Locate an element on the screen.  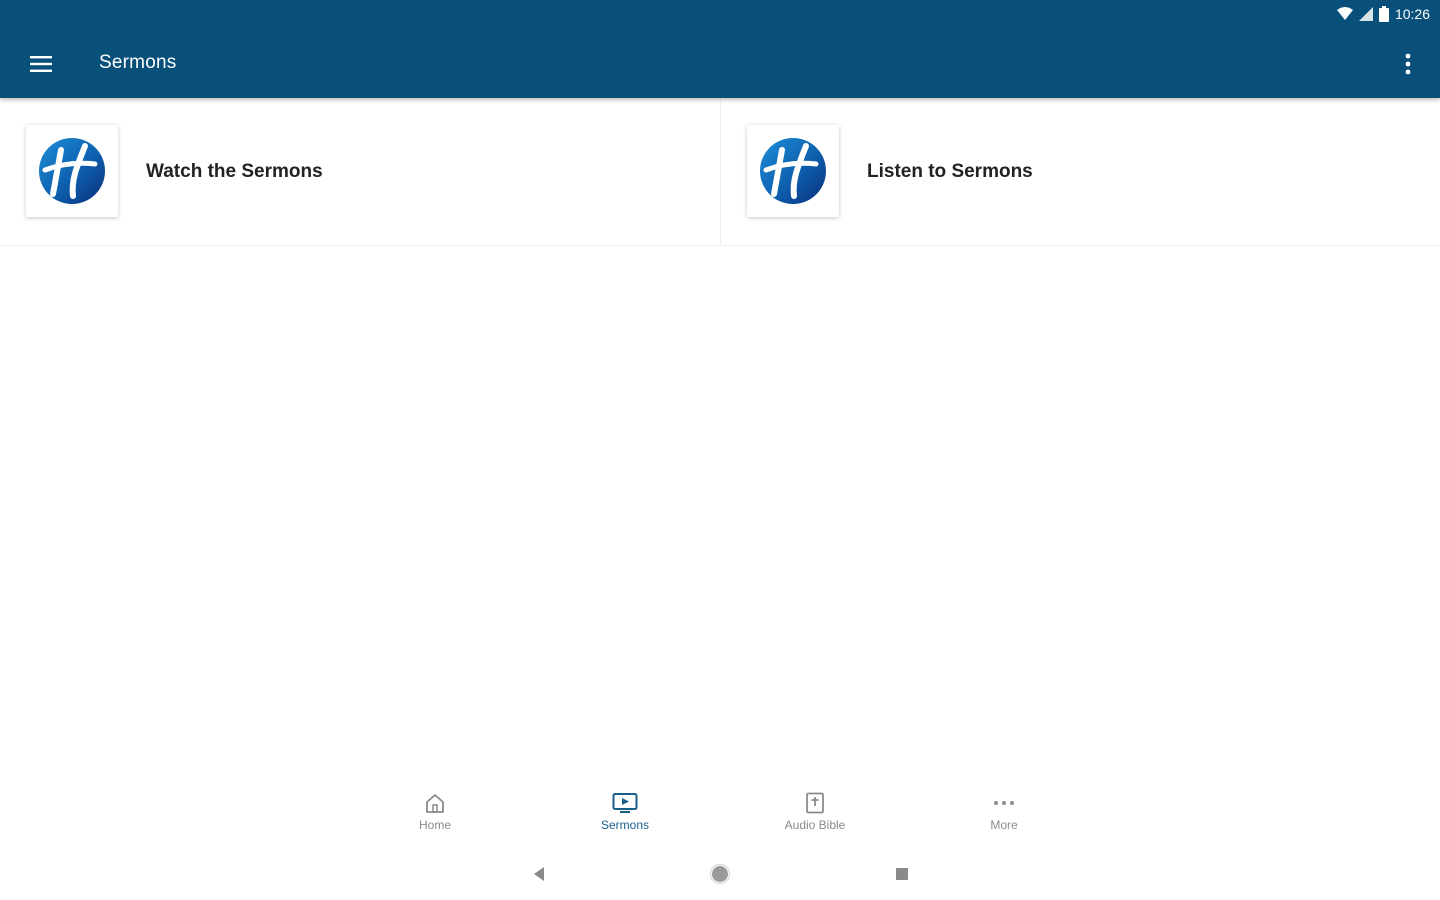
status-bar: 10:26 is located at coordinates (720, 14).